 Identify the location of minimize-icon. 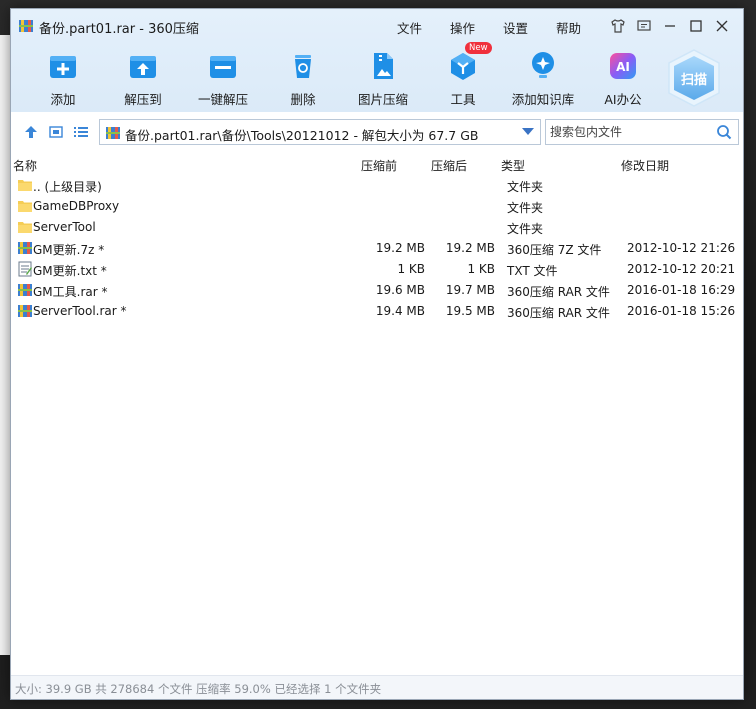
(670, 26).